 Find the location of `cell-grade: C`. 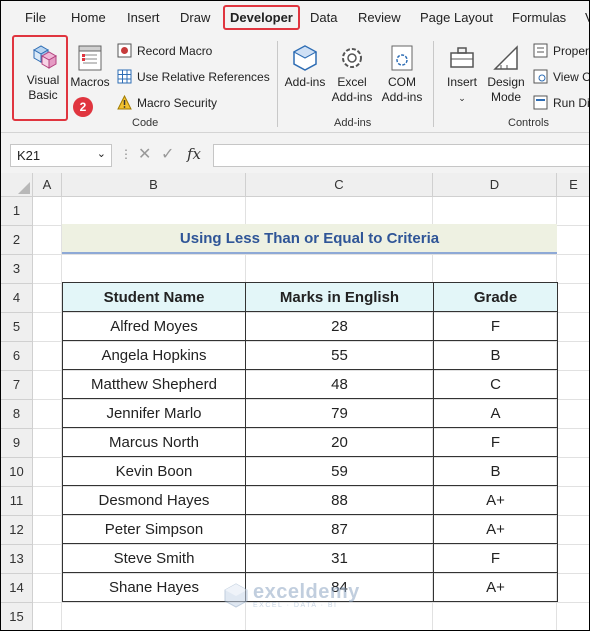

cell-grade: C is located at coordinates (495, 384).